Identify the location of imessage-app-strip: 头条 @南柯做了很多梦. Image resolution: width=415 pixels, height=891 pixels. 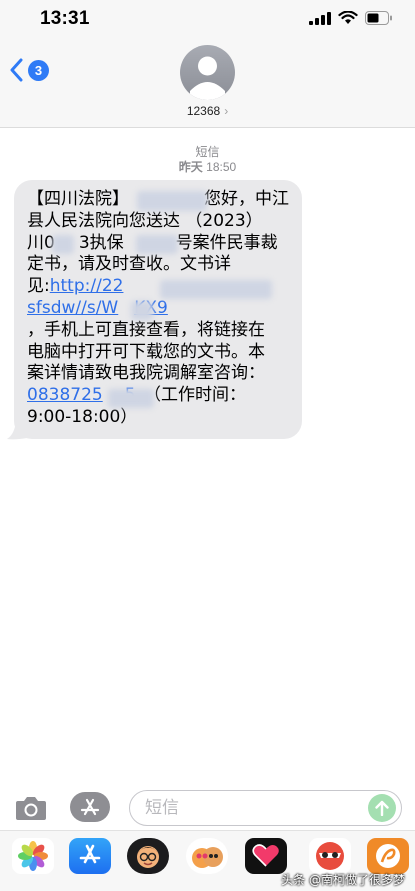
(207, 860).